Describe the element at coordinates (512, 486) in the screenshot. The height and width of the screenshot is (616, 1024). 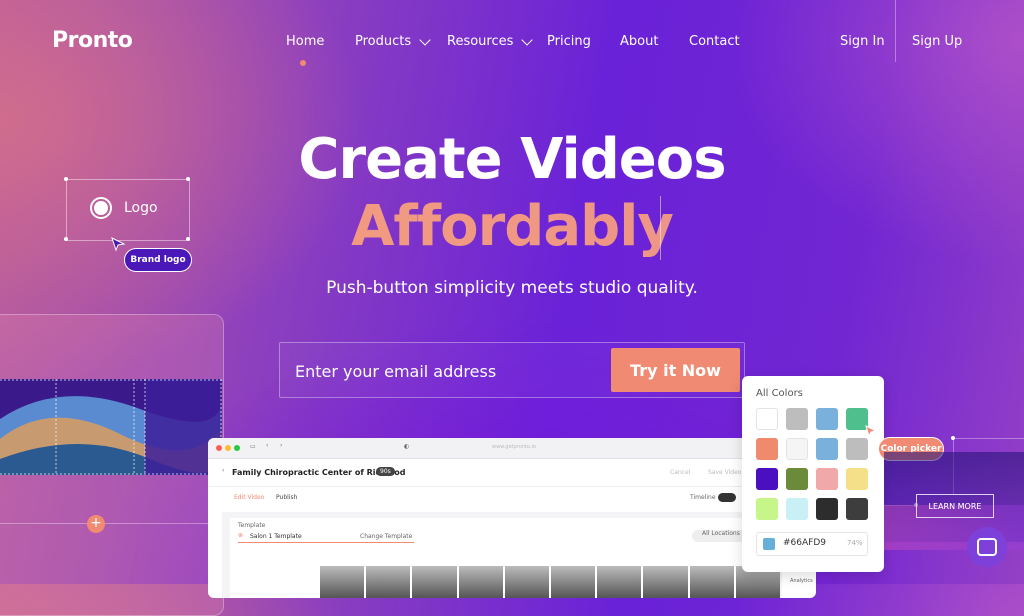
I see `divider` at that location.